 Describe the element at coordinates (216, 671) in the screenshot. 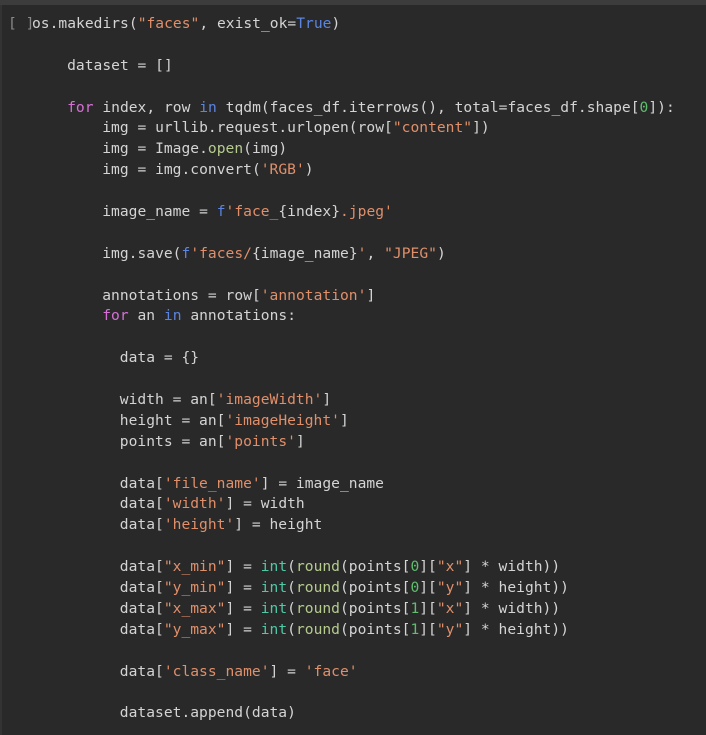

I see `code-token-string: 'class_name'` at that location.